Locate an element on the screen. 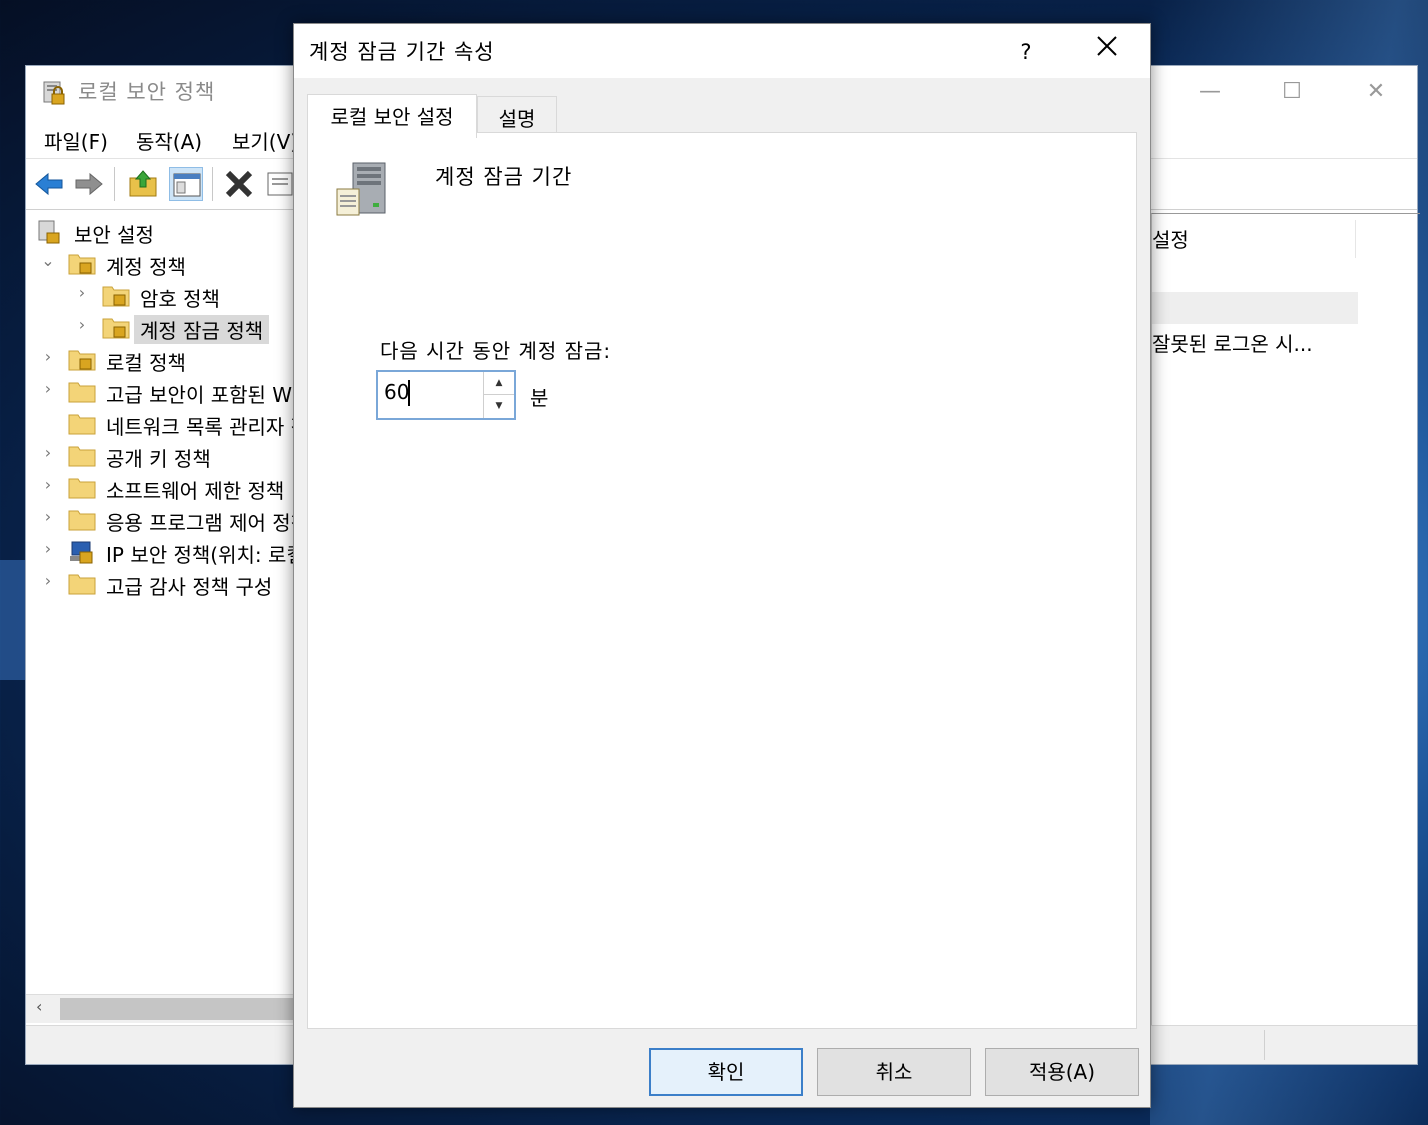 This screenshot has width=1428, height=1125. security-policy-icon is located at coordinates (54, 93).